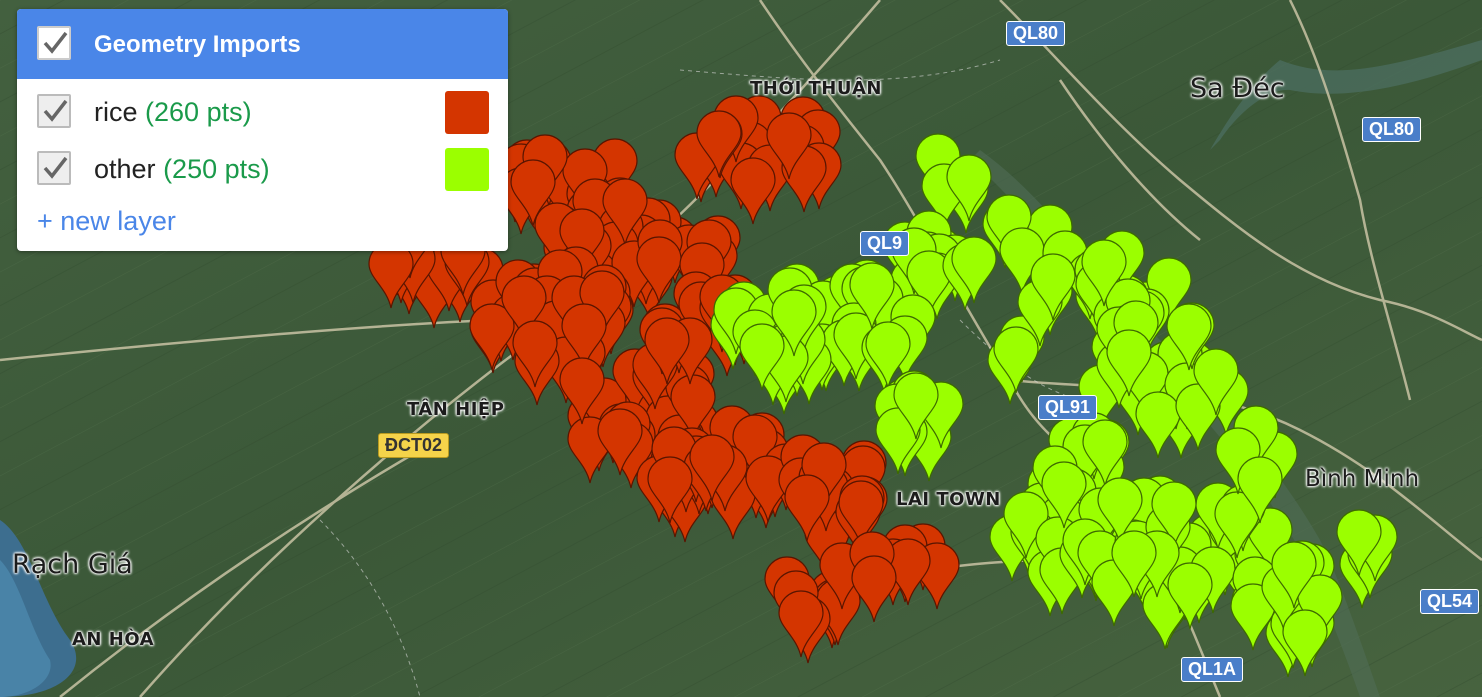 The image size is (1482, 697). I want to click on select-all-checkbox, so click(54, 43).